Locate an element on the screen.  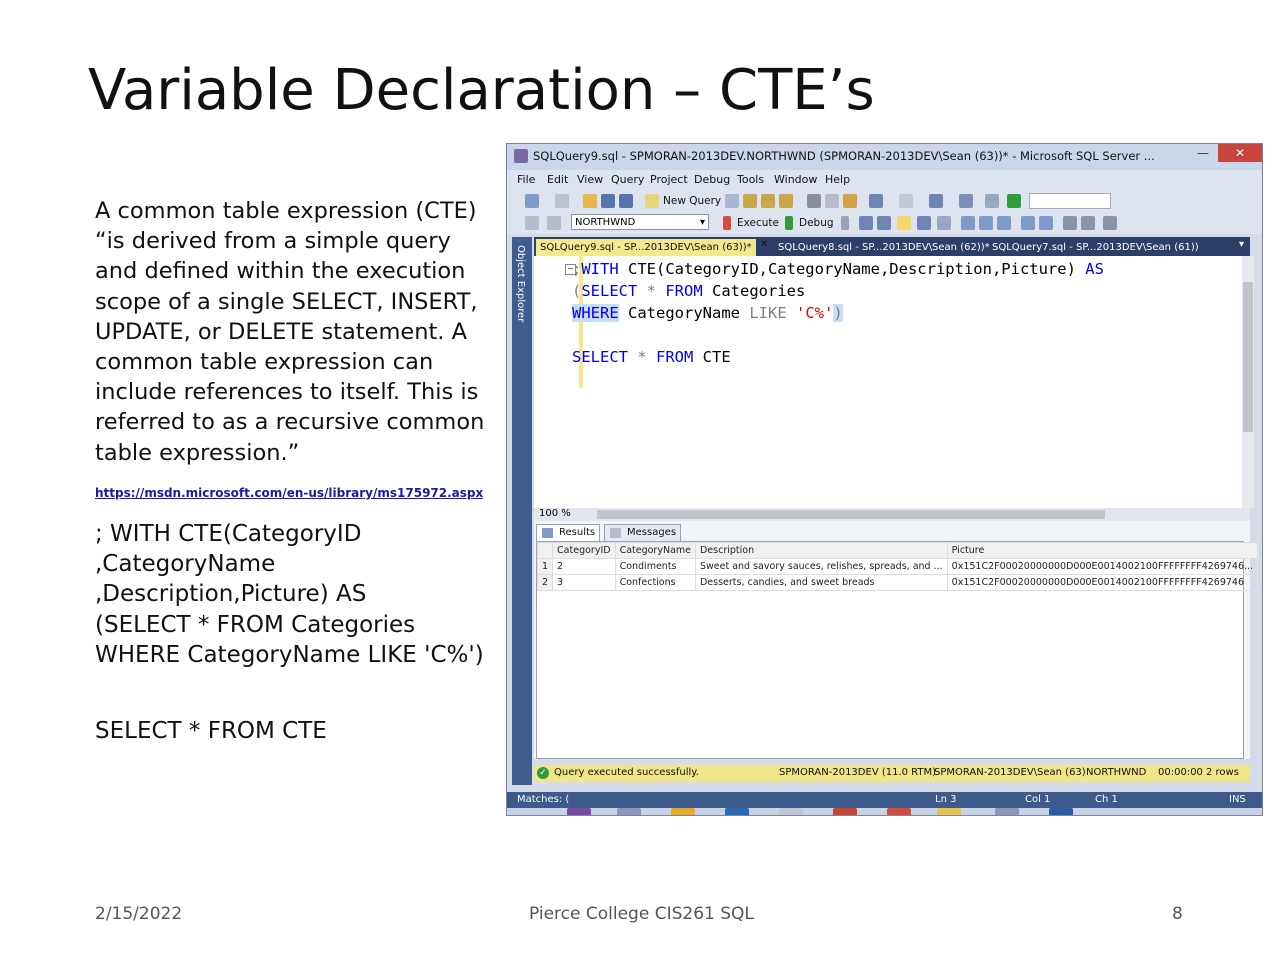
db-engine-query-icon is located at coordinates (732, 201).